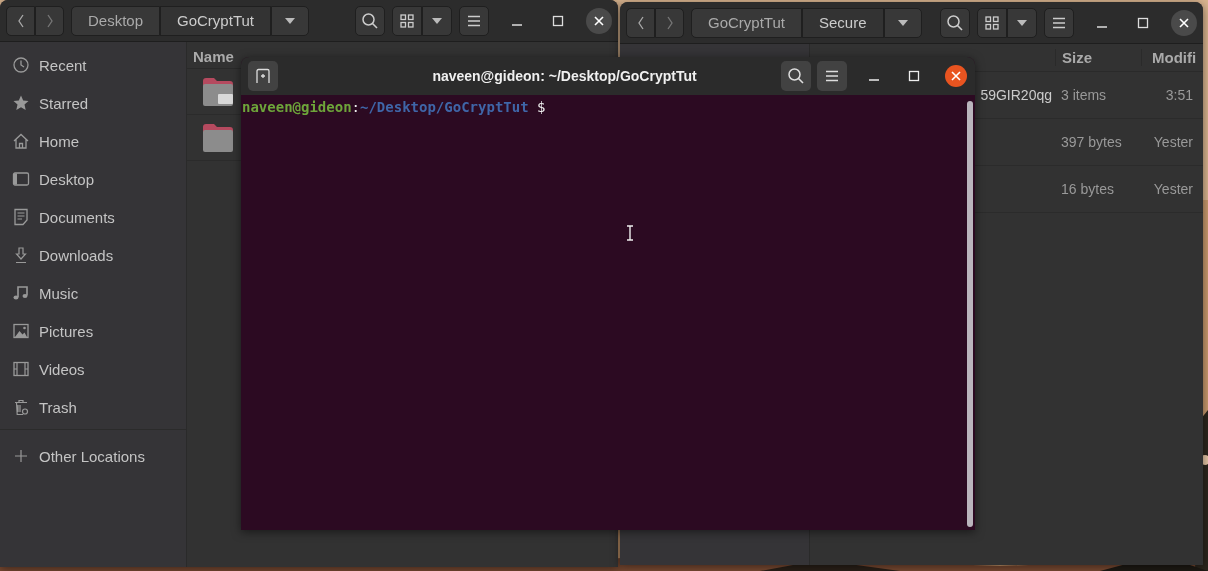  I want to click on sidebar-item: Desktop, so click(93, 179).